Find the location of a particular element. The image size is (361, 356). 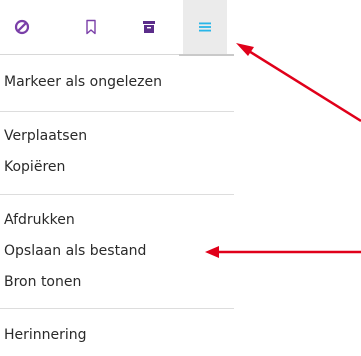

archive-icon is located at coordinates (149, 27).